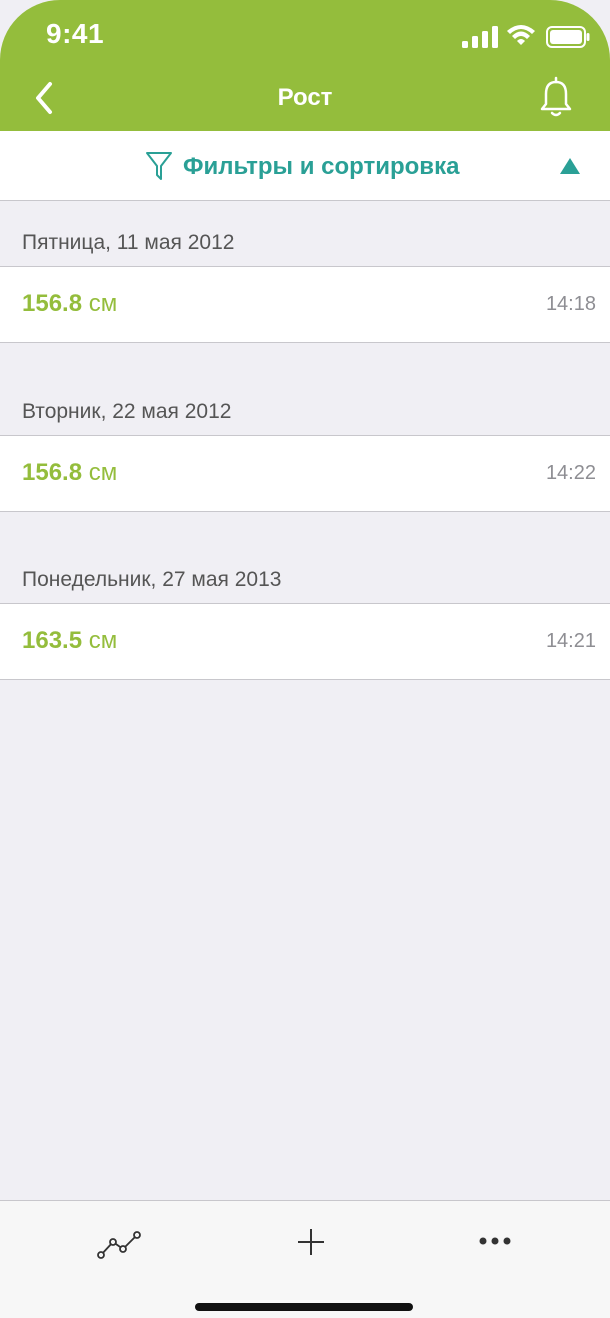 This screenshot has width=610, height=1318. What do you see at coordinates (52, 640) in the screenshot?
I see `value-number: 163.5` at bounding box center [52, 640].